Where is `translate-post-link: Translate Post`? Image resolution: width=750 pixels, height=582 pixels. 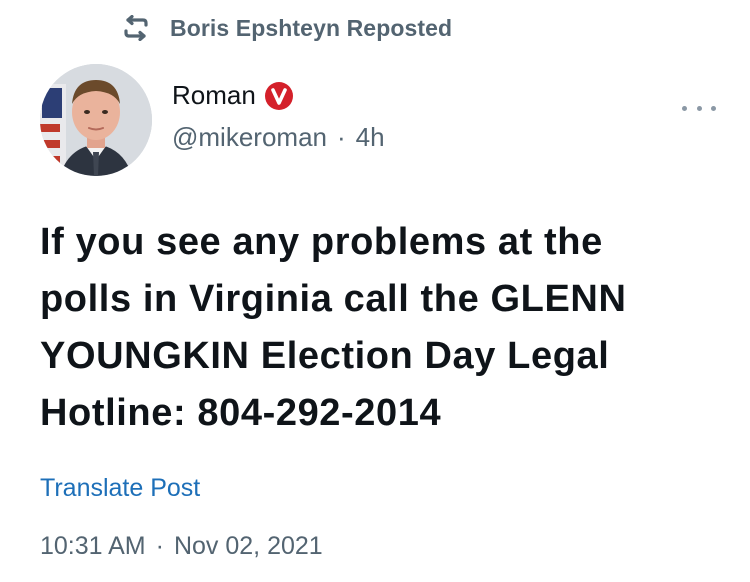 translate-post-link: Translate Post is located at coordinates (120, 488).